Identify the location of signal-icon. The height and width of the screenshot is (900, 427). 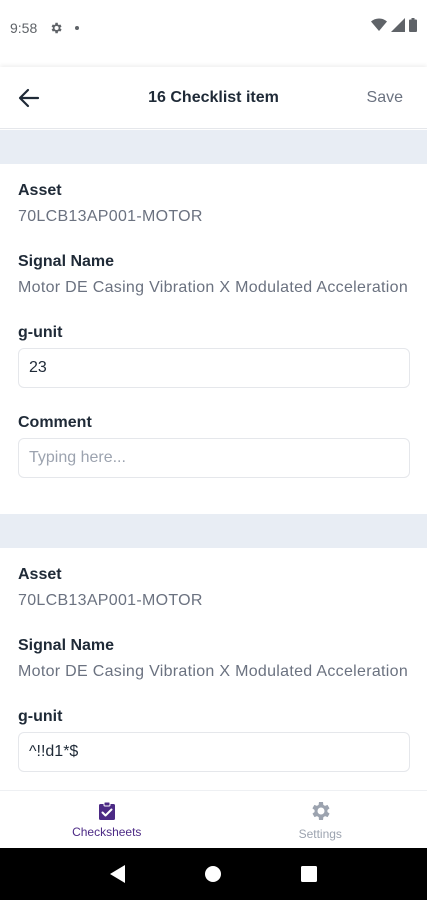
(398, 27).